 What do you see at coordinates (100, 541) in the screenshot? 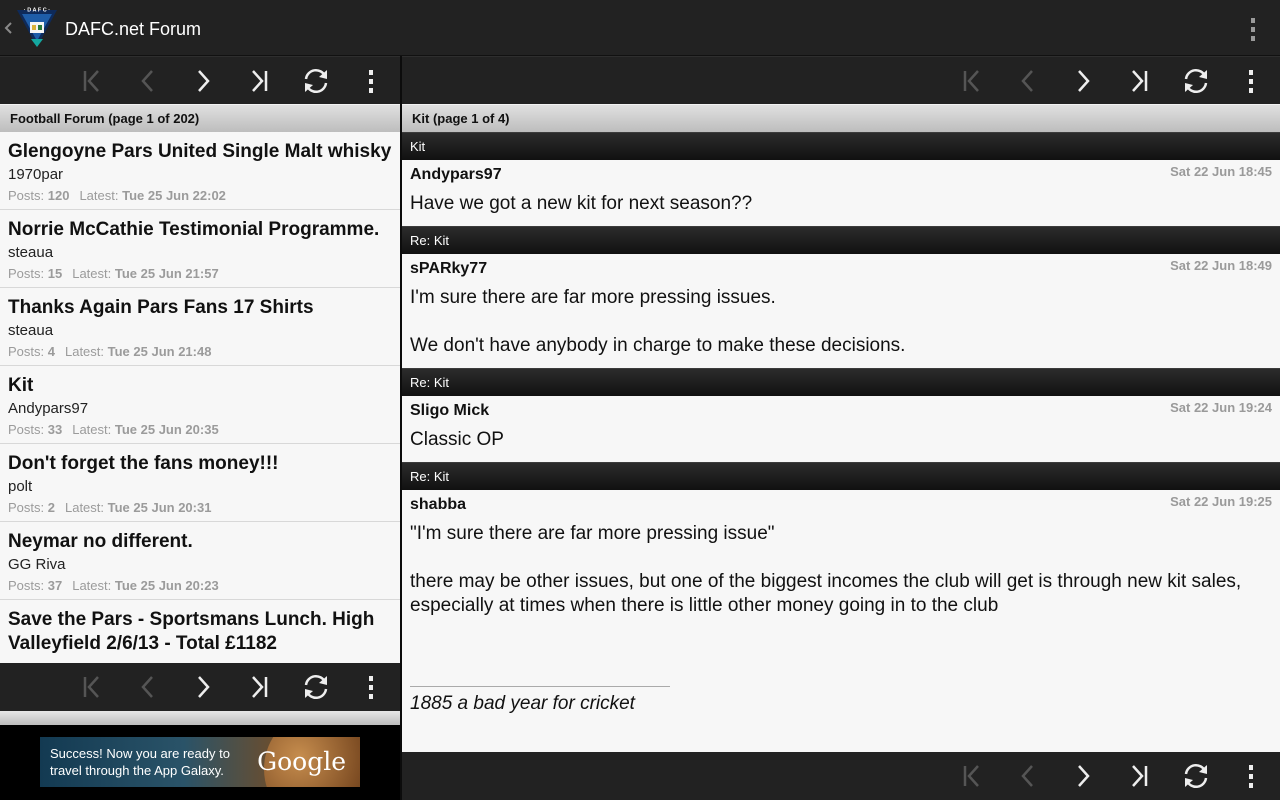
I see `topic-title: Neymar no different.` at bounding box center [100, 541].